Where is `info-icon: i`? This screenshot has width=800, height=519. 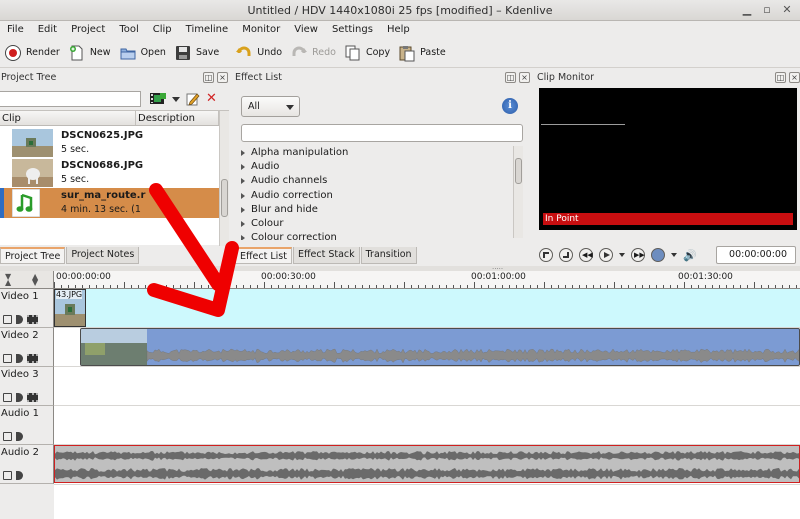 info-icon: i is located at coordinates (510, 106).